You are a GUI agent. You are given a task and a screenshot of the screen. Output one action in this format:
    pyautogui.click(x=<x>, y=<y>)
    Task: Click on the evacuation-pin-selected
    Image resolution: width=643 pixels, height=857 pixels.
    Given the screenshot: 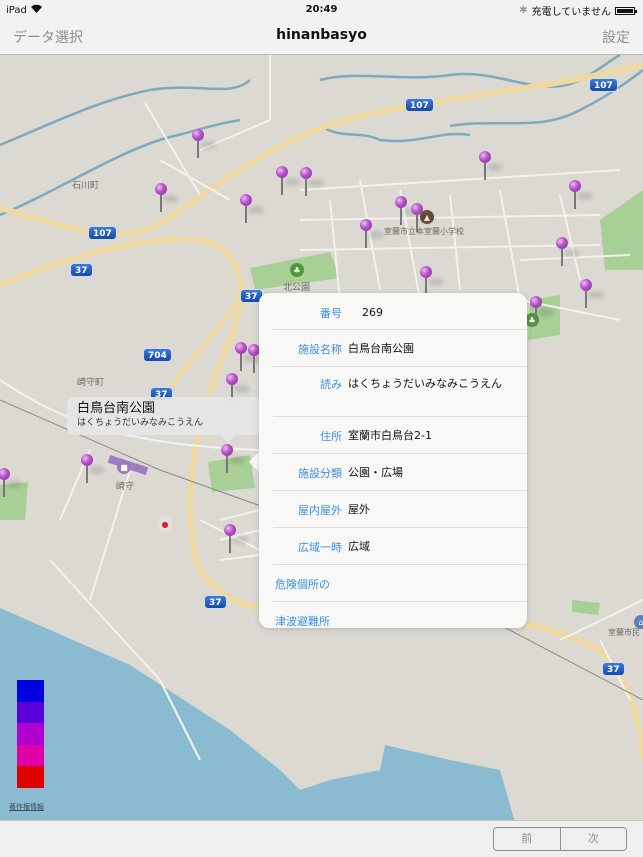 What is the action you would take?
    pyautogui.click(x=233, y=459)
    